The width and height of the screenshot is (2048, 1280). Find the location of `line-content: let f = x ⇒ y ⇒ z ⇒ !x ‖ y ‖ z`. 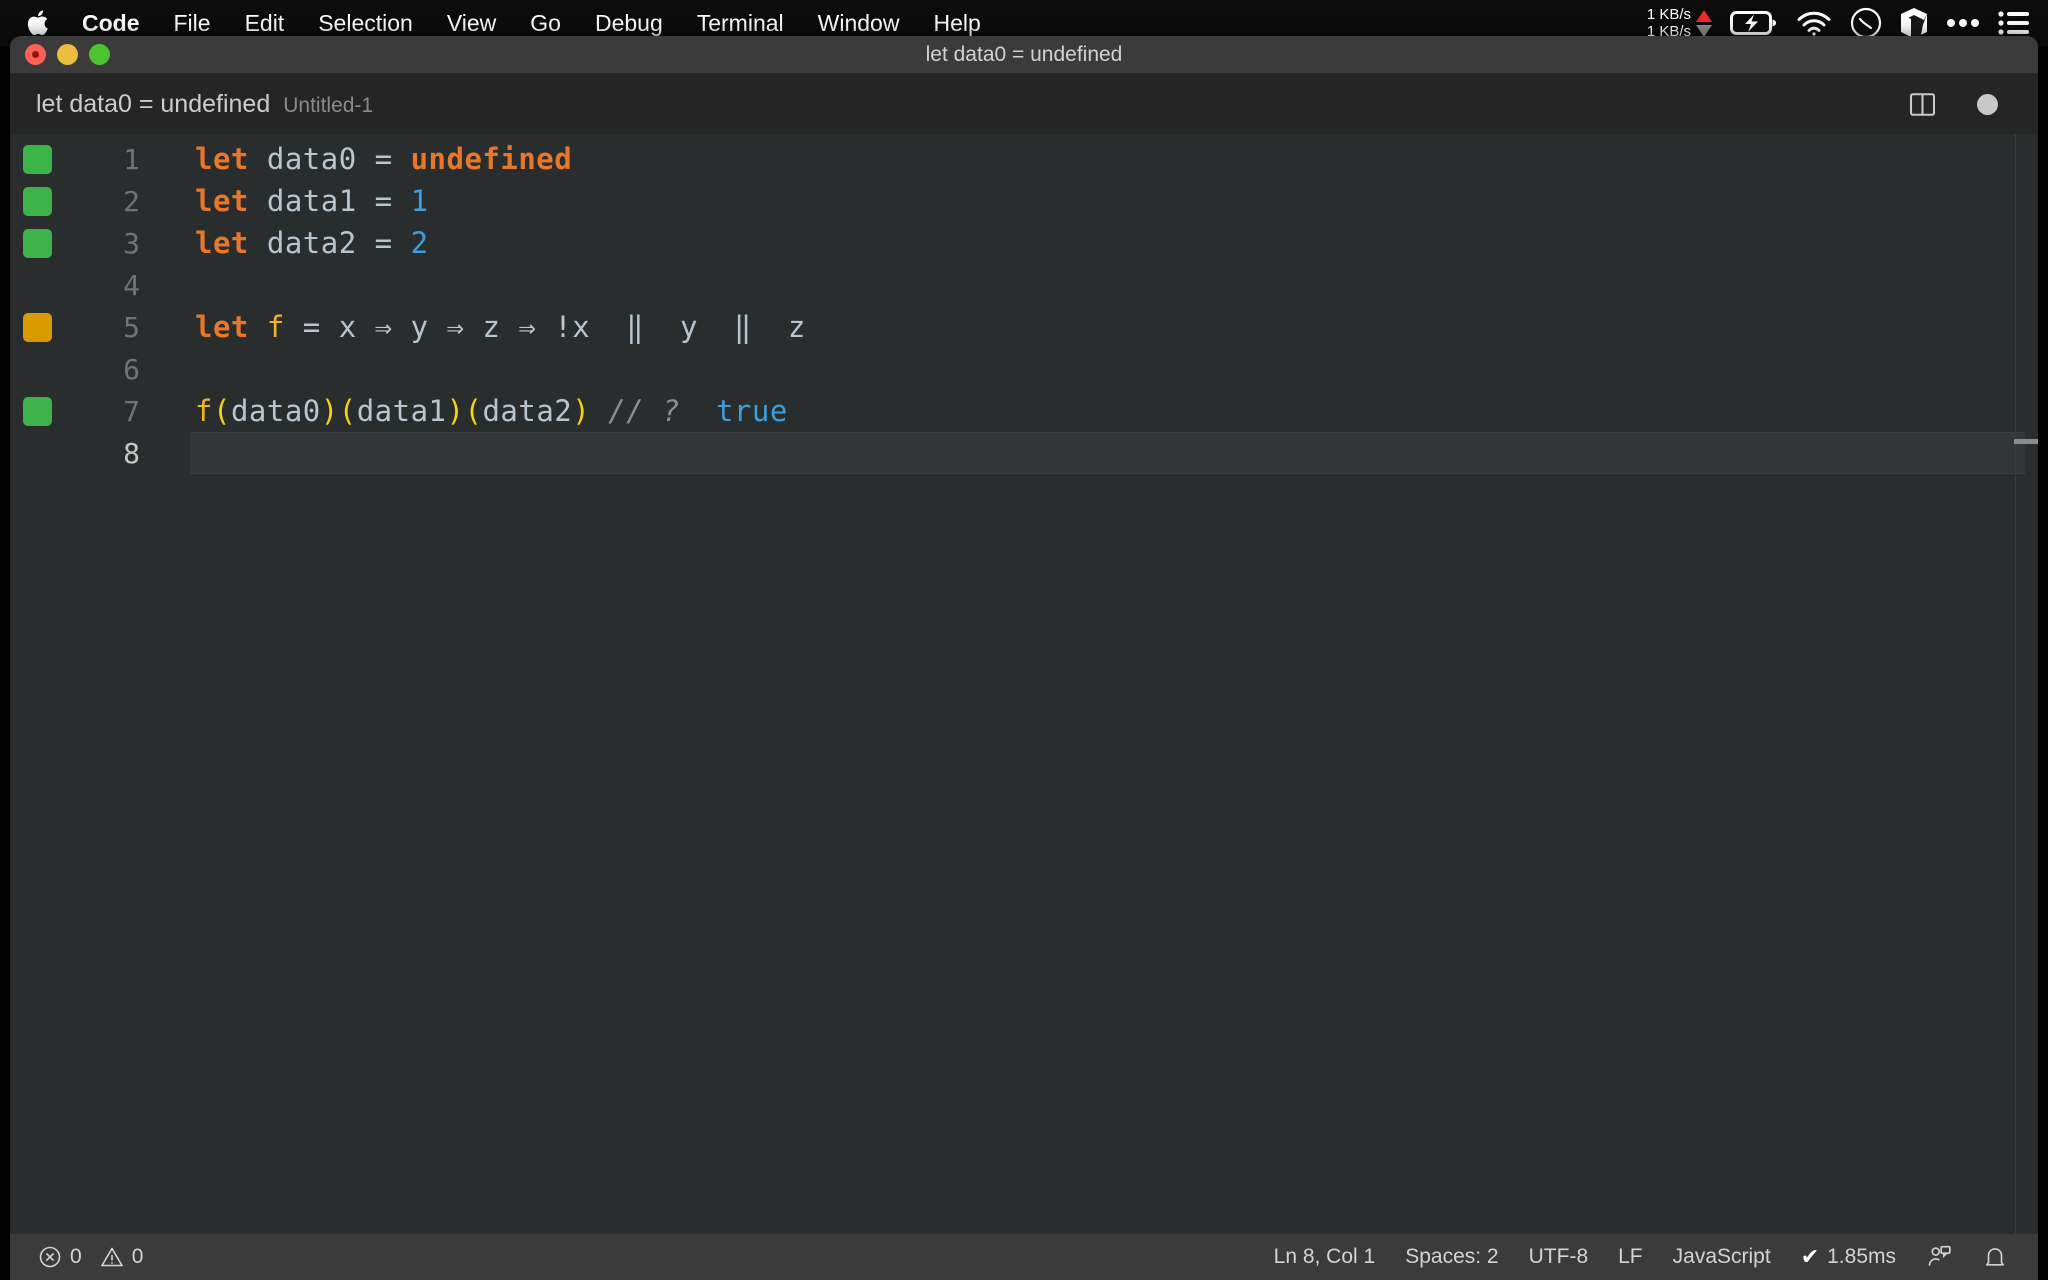

line-content: let f = x ⇒ y ⇒ z ⇒ !x ‖ y ‖ z is located at coordinates (500, 327).